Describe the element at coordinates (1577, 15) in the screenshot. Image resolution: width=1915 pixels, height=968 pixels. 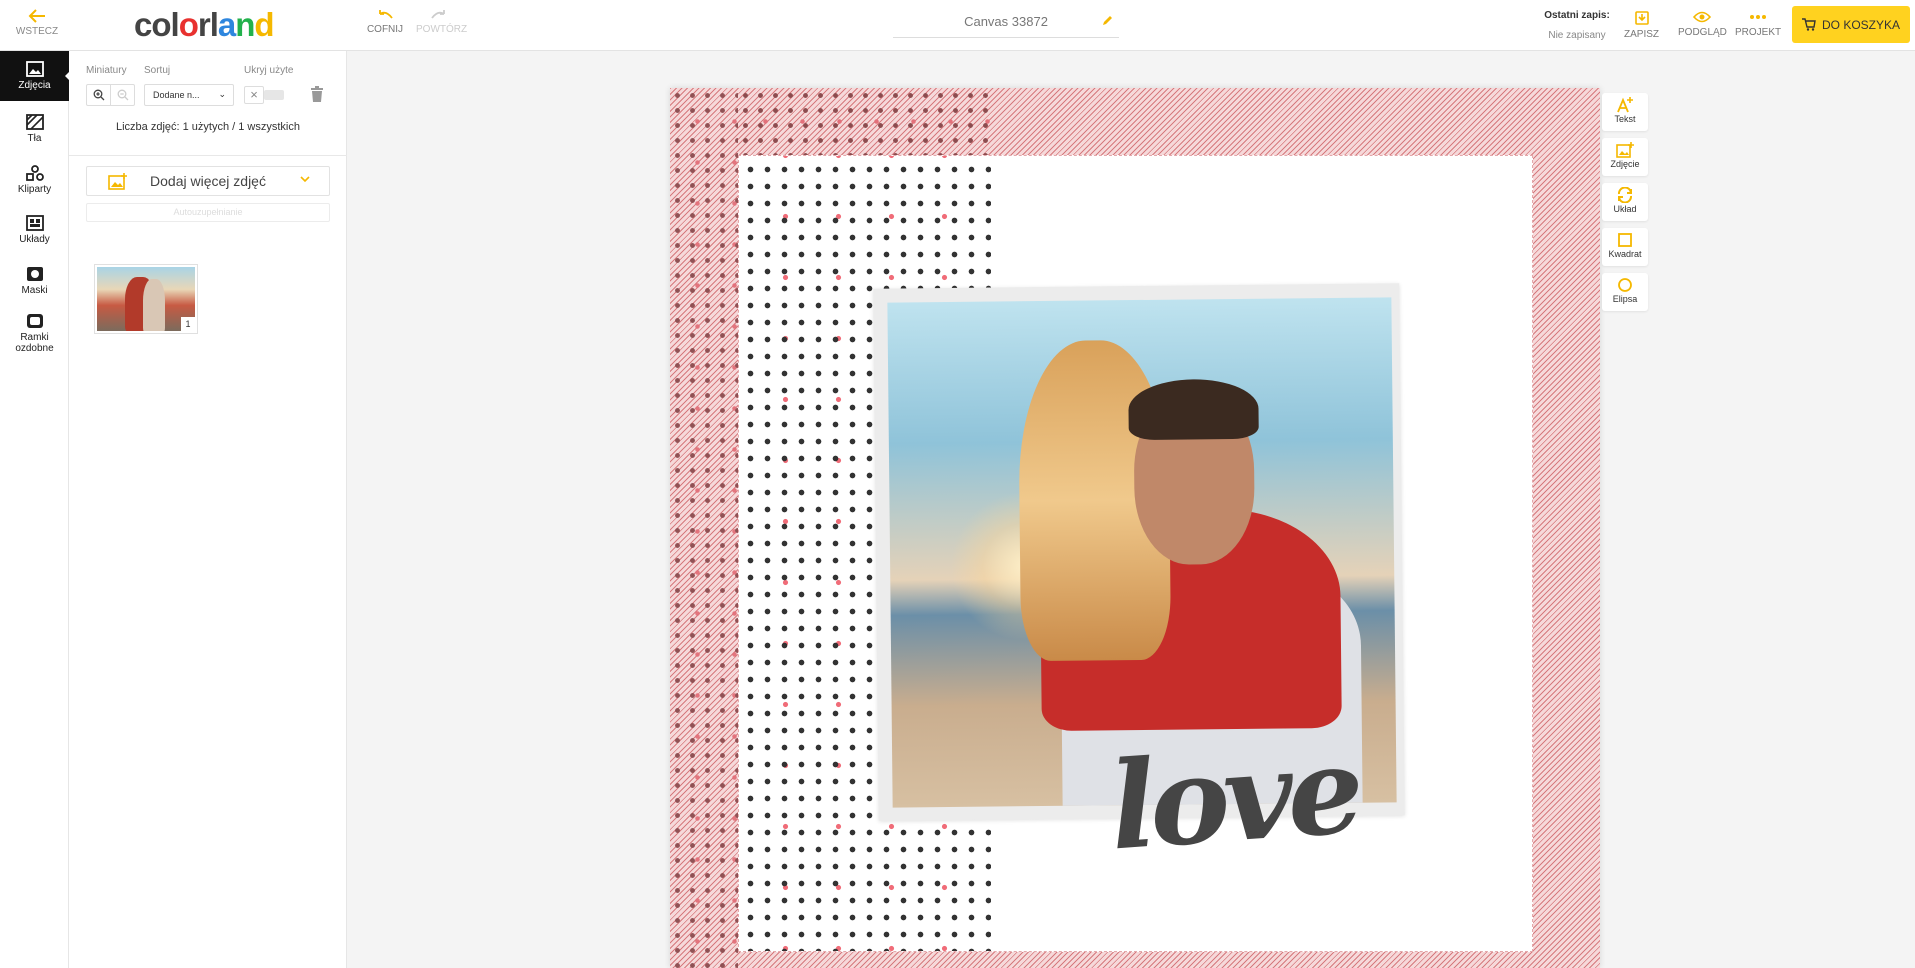
I see `last-save-title: Ostatni zapis:` at that location.